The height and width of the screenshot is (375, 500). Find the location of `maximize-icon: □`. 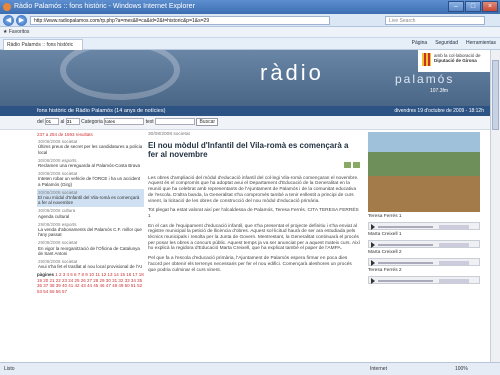

maximize-icon: □ is located at coordinates (473, 6).